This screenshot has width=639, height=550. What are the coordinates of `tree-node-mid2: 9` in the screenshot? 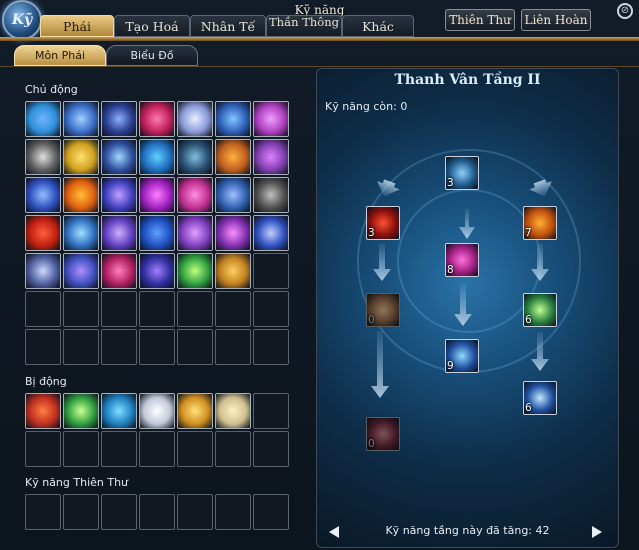 It's located at (462, 356).